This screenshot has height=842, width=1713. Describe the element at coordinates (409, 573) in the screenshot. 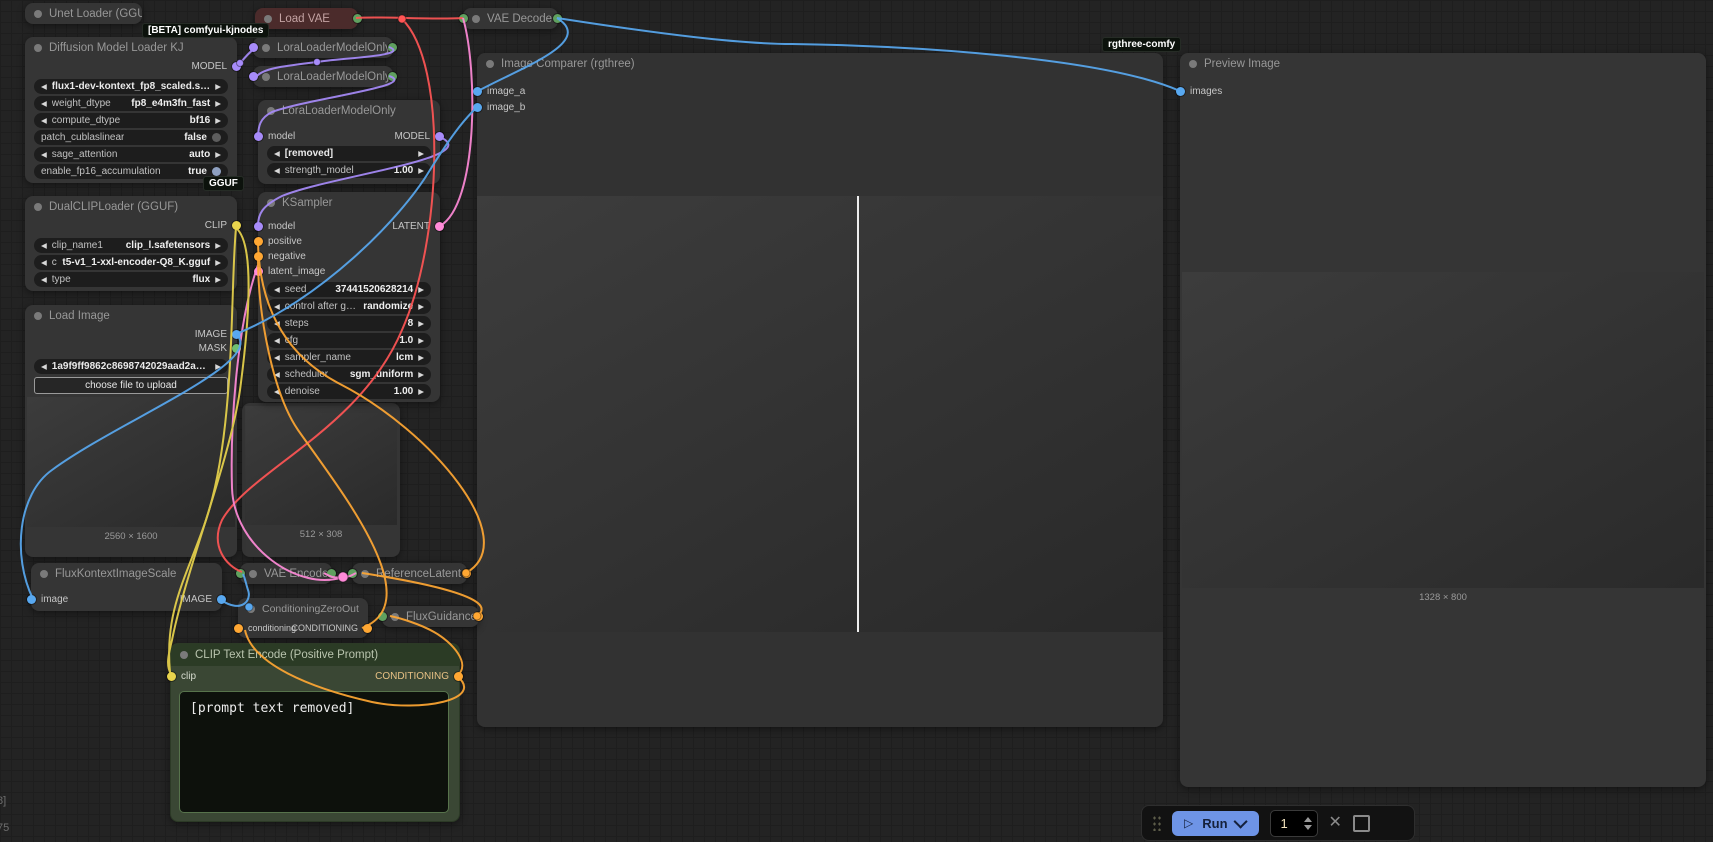

I see `node-reference-latent: ReferenceLatent` at that location.